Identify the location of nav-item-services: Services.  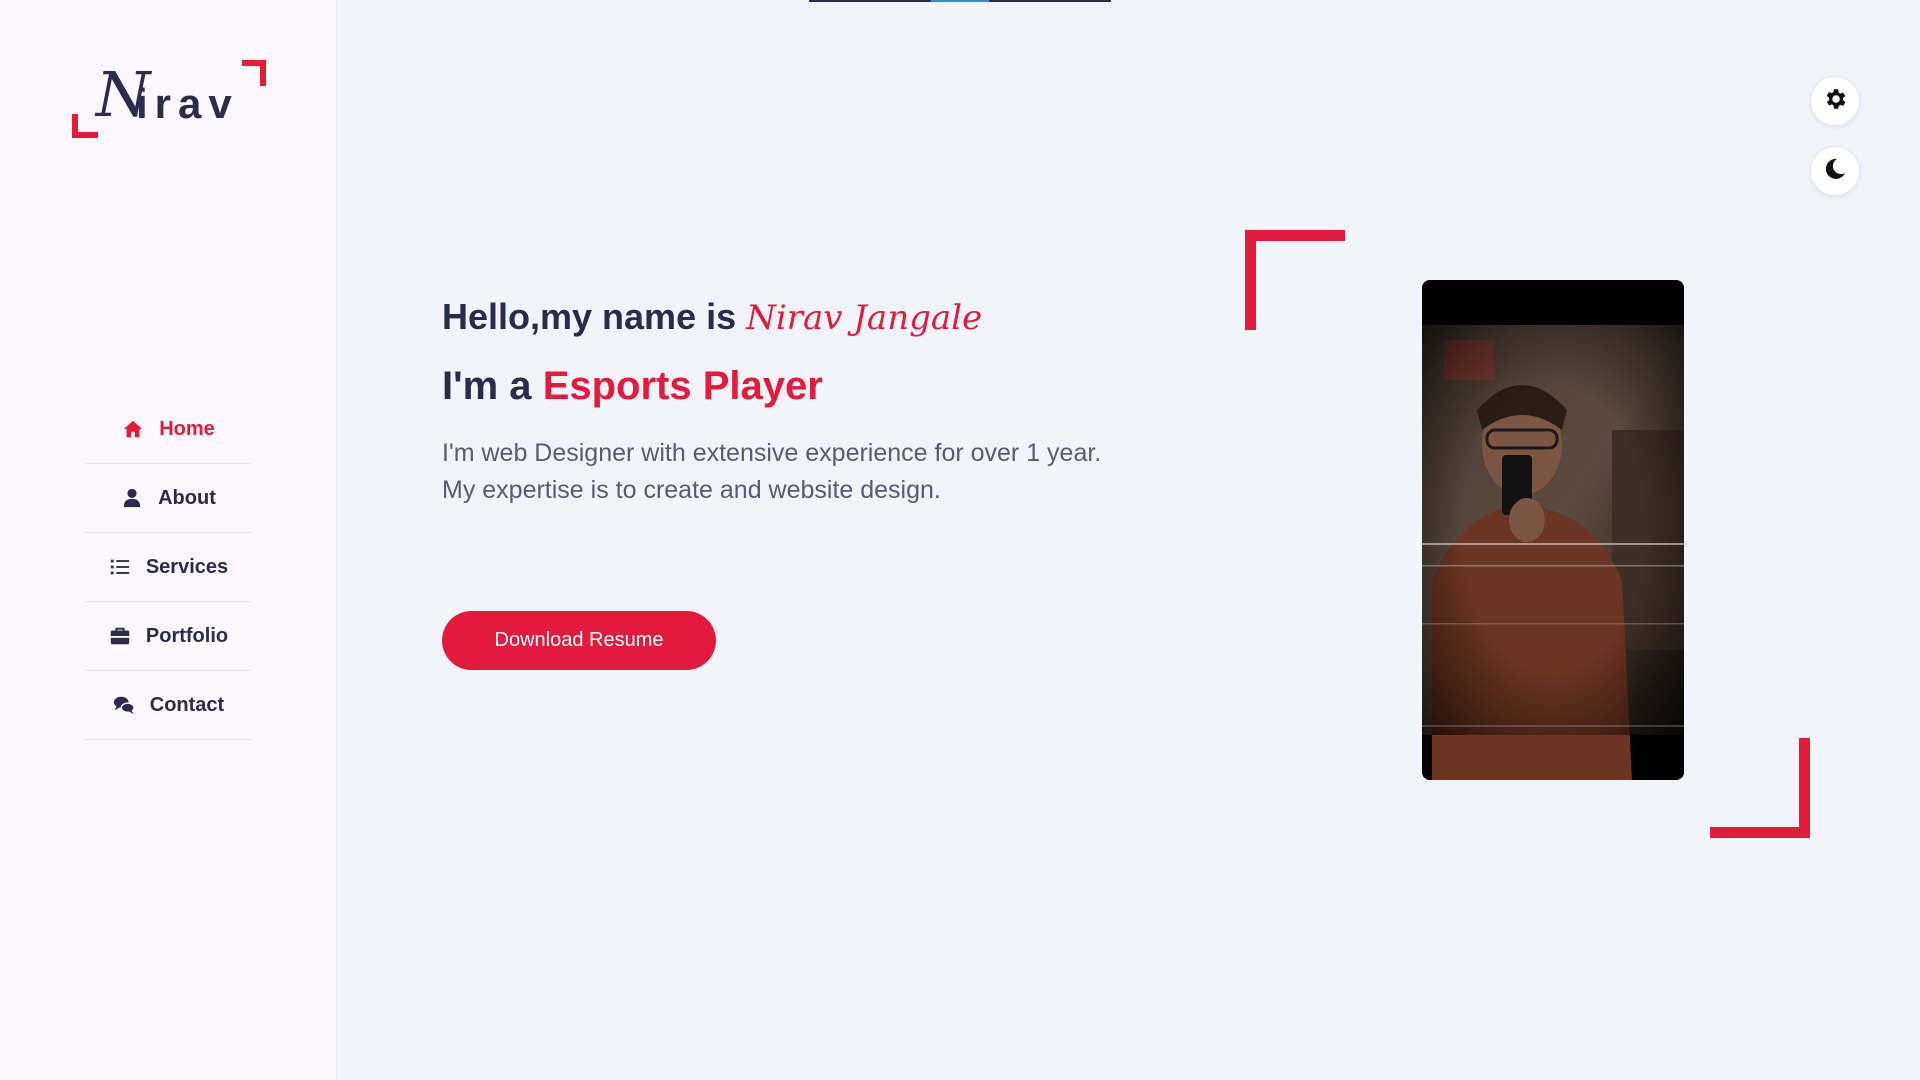
(168, 567).